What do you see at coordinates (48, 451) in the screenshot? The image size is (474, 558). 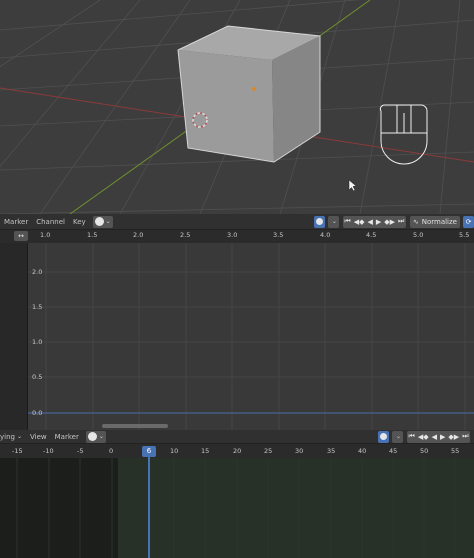 I see `frame-tick: -10` at bounding box center [48, 451].